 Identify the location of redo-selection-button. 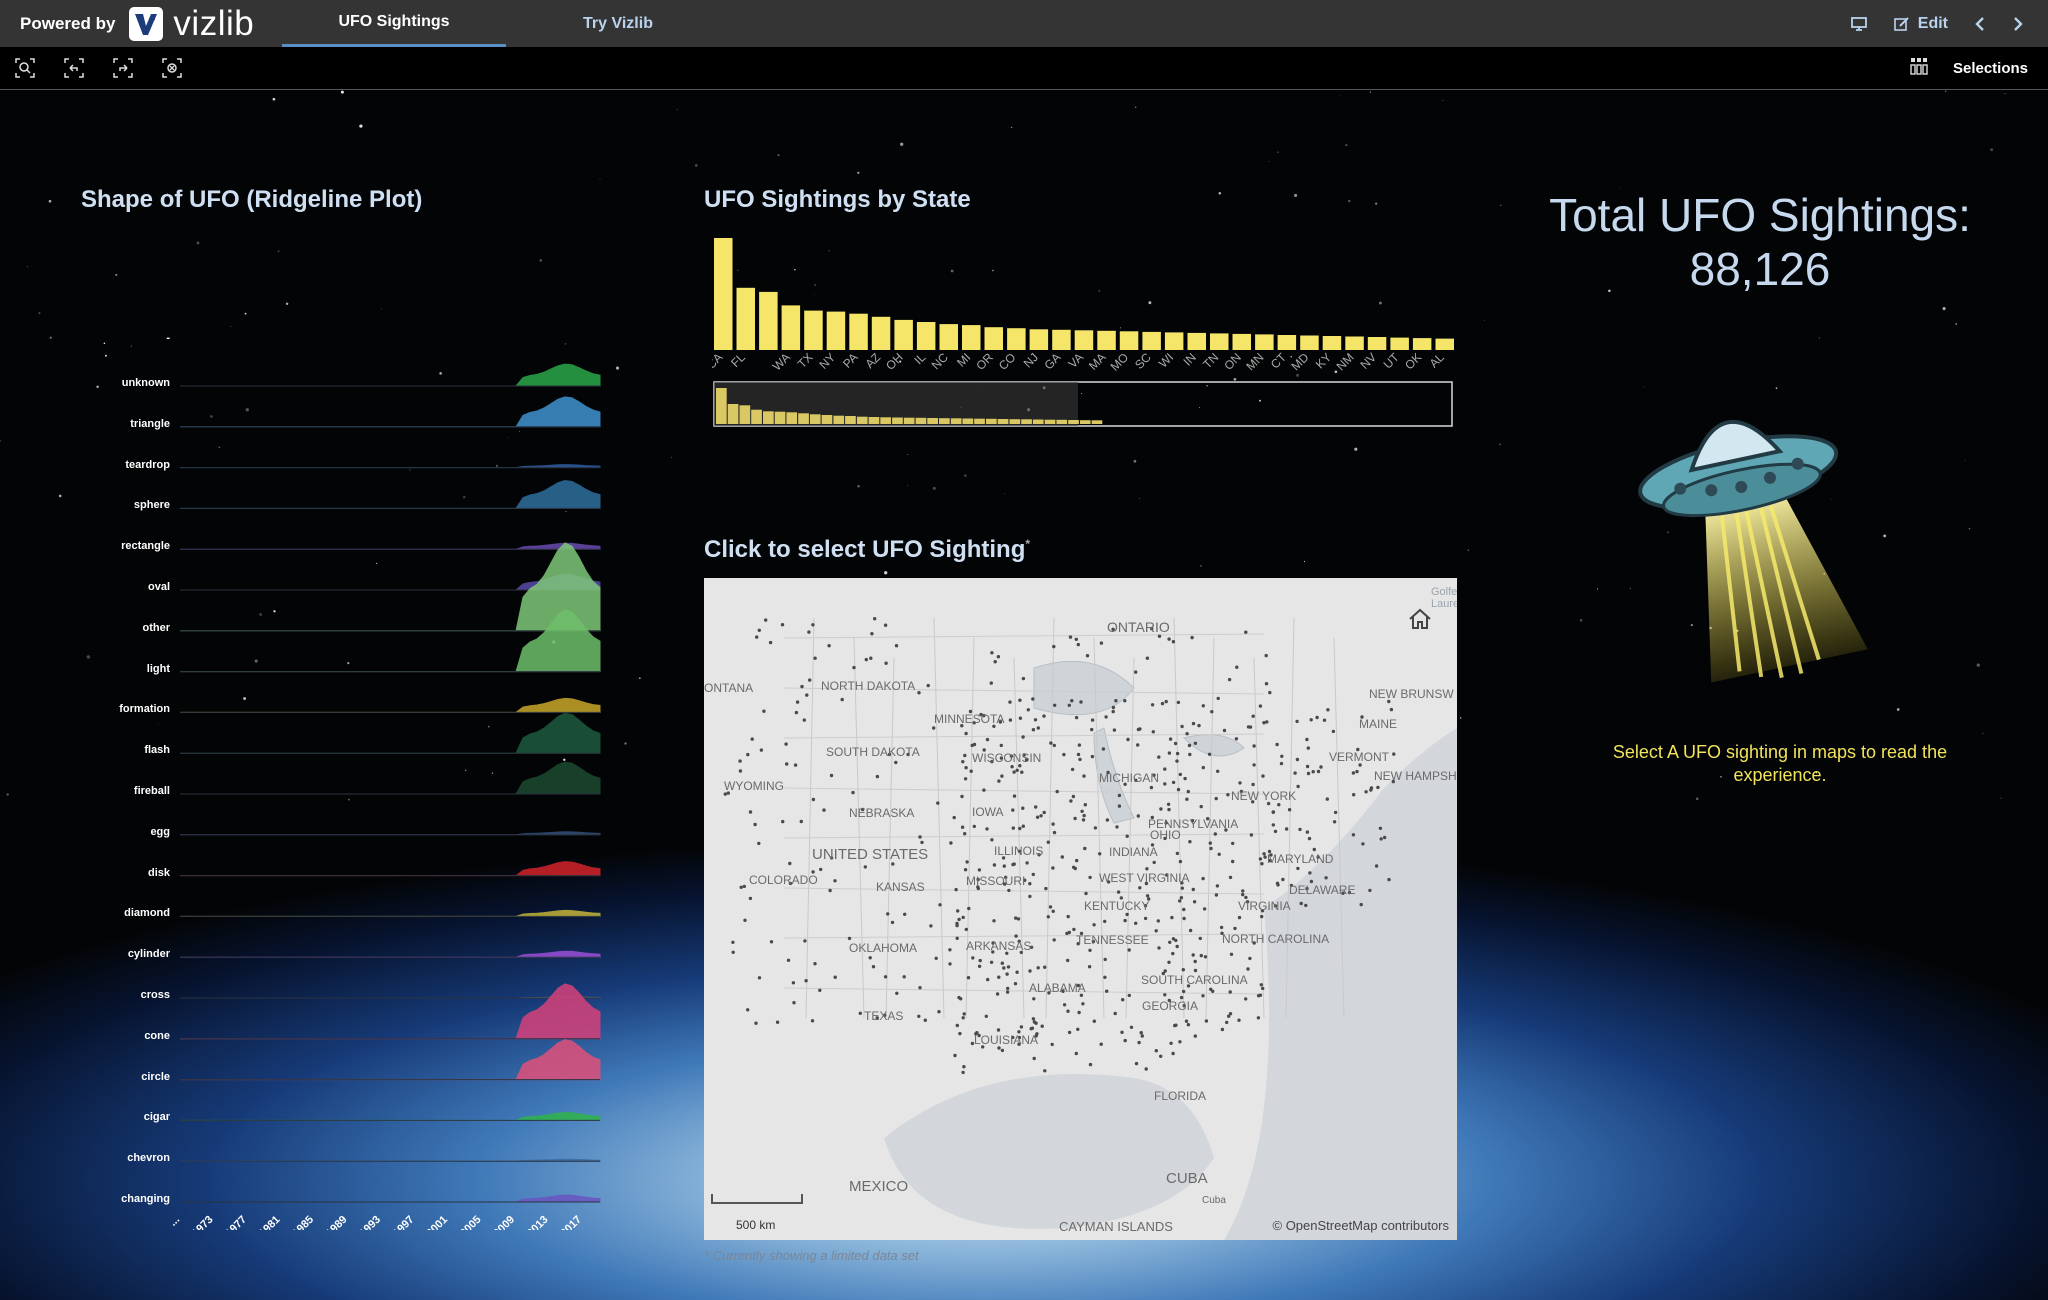
(123, 68).